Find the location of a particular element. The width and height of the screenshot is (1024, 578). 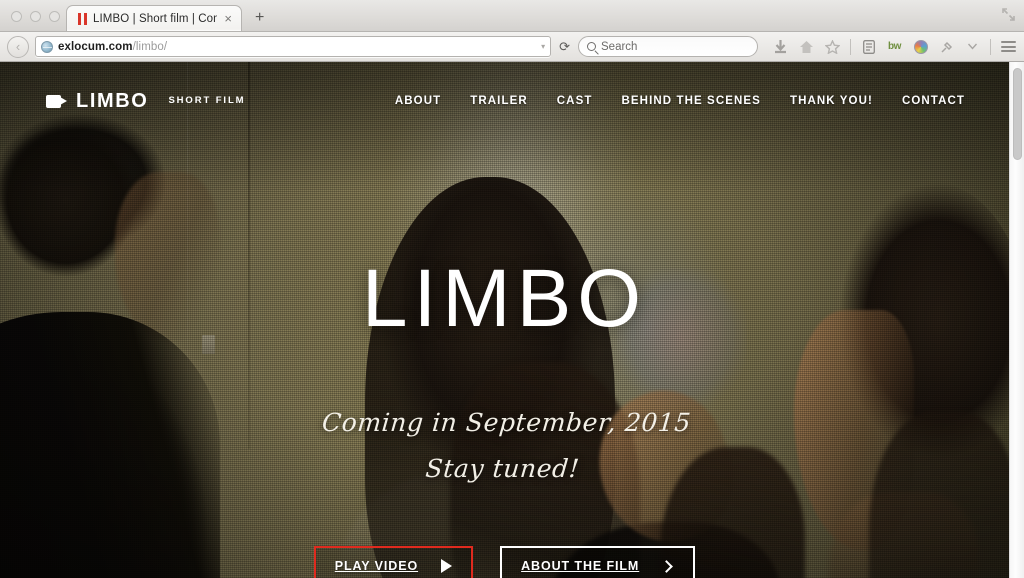

tab-strip: LIMBO | Short film | Comi... × + is located at coordinates (512, 16).